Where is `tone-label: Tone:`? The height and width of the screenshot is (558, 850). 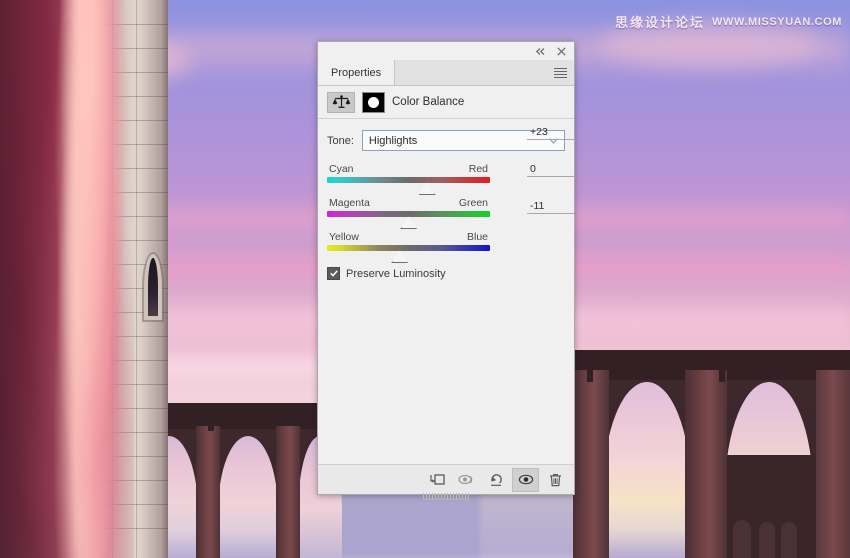 tone-label: Tone: is located at coordinates (340, 140).